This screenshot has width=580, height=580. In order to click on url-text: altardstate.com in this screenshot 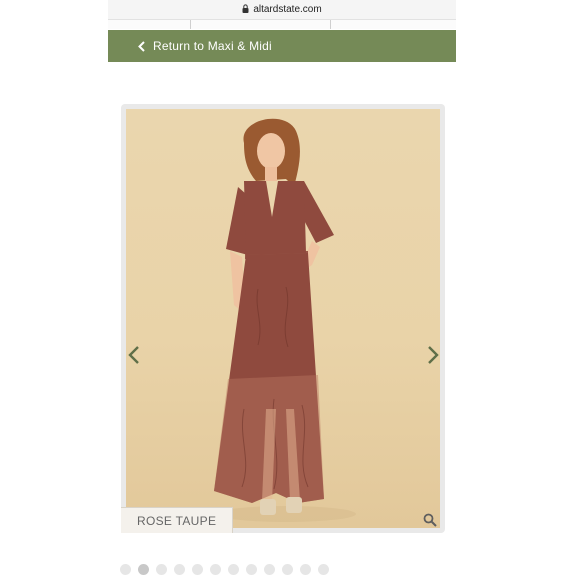, I will do `click(287, 9)`.